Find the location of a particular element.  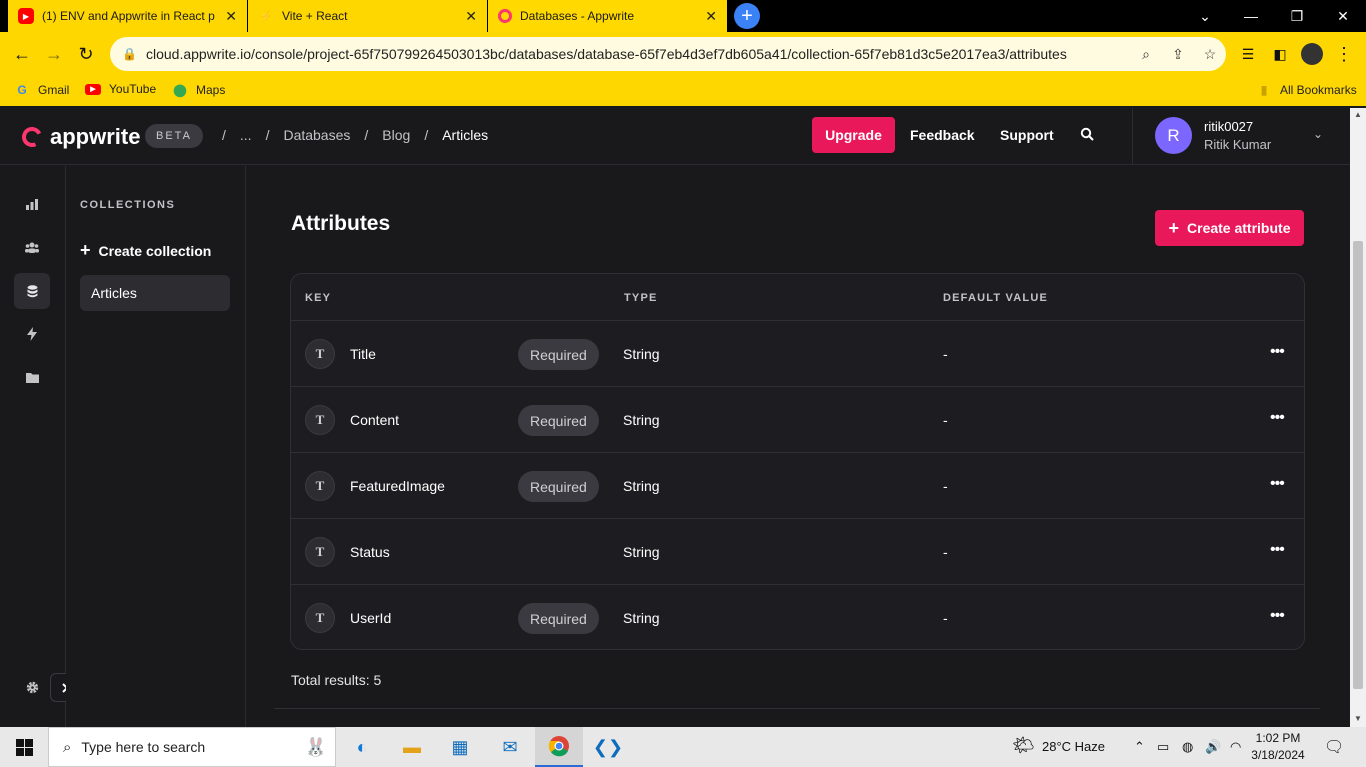

side-panel-icon: ◧ is located at coordinates (1280, 54).